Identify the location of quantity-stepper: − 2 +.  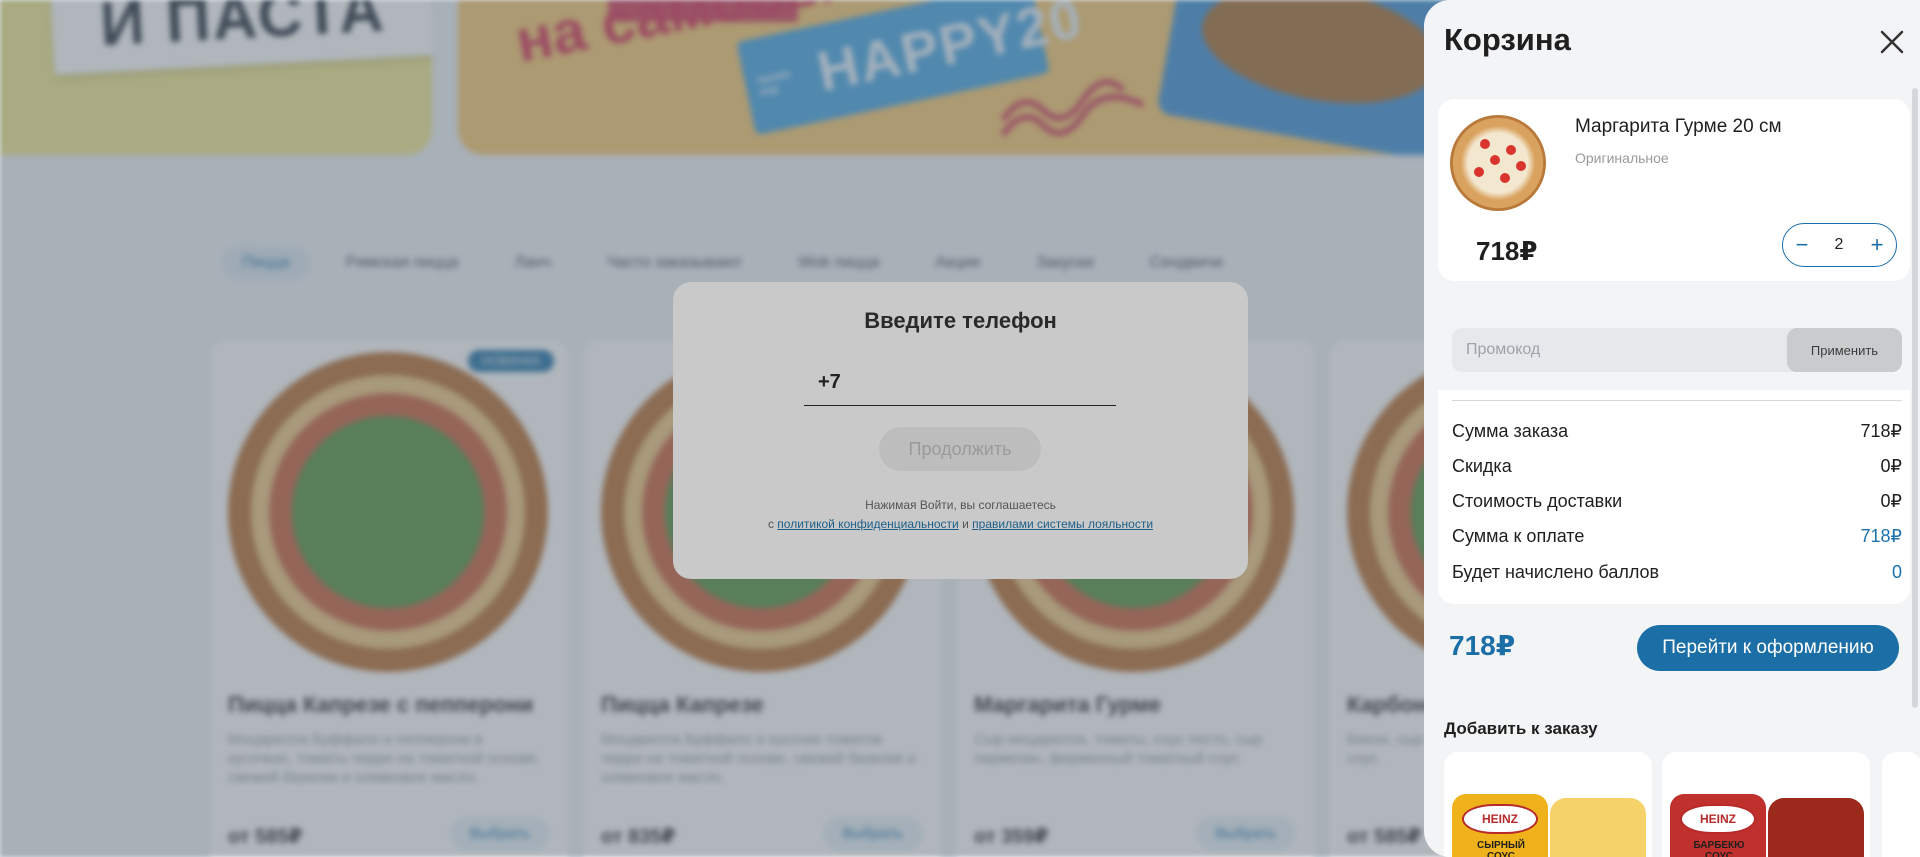
(1839, 245).